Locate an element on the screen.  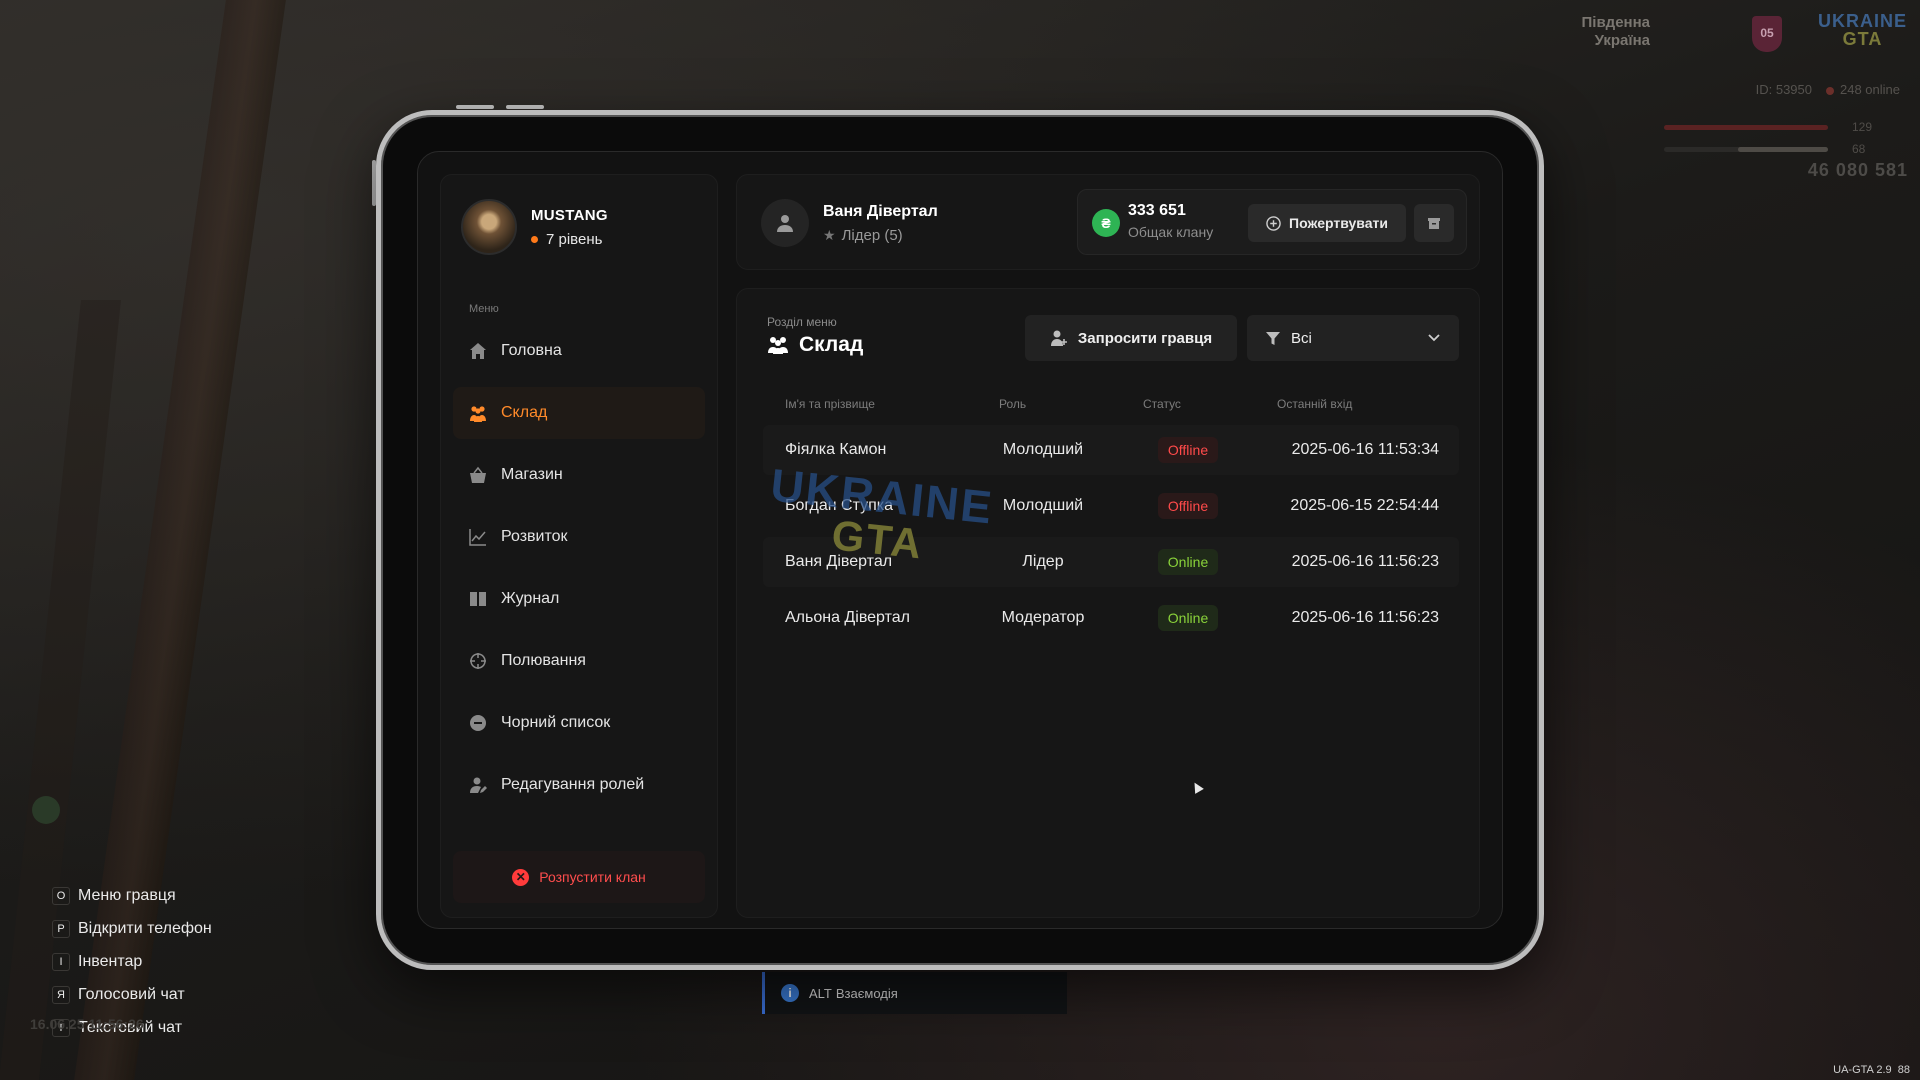
donate-button: Пожертвувати is located at coordinates (1327, 223).